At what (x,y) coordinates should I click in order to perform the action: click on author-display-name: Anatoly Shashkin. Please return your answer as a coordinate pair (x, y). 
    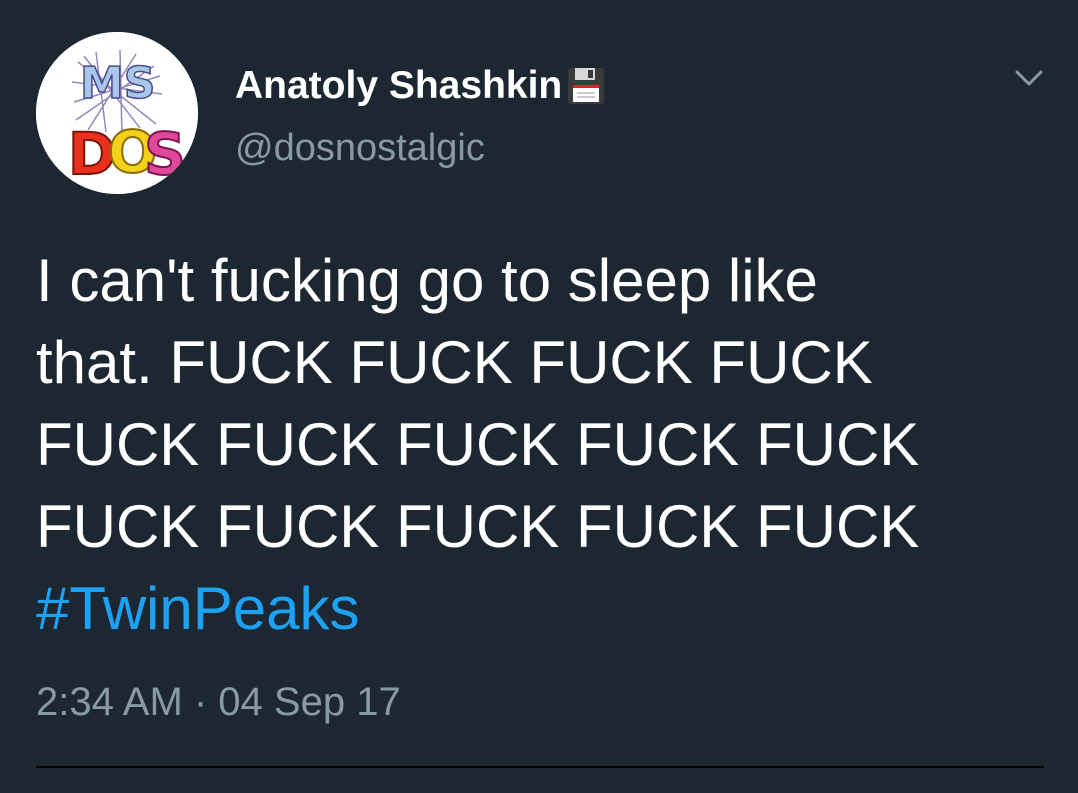
    Looking at the image, I should click on (420, 86).